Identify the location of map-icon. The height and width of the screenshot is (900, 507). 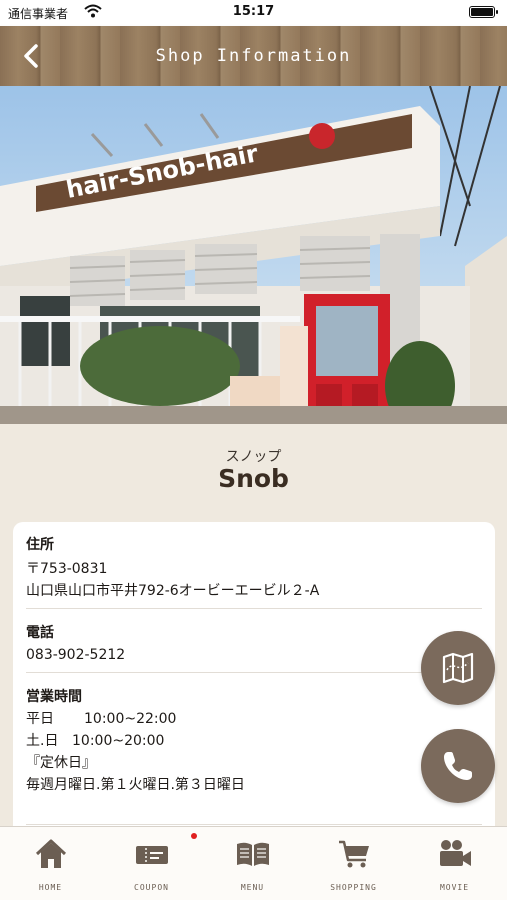
(458, 668).